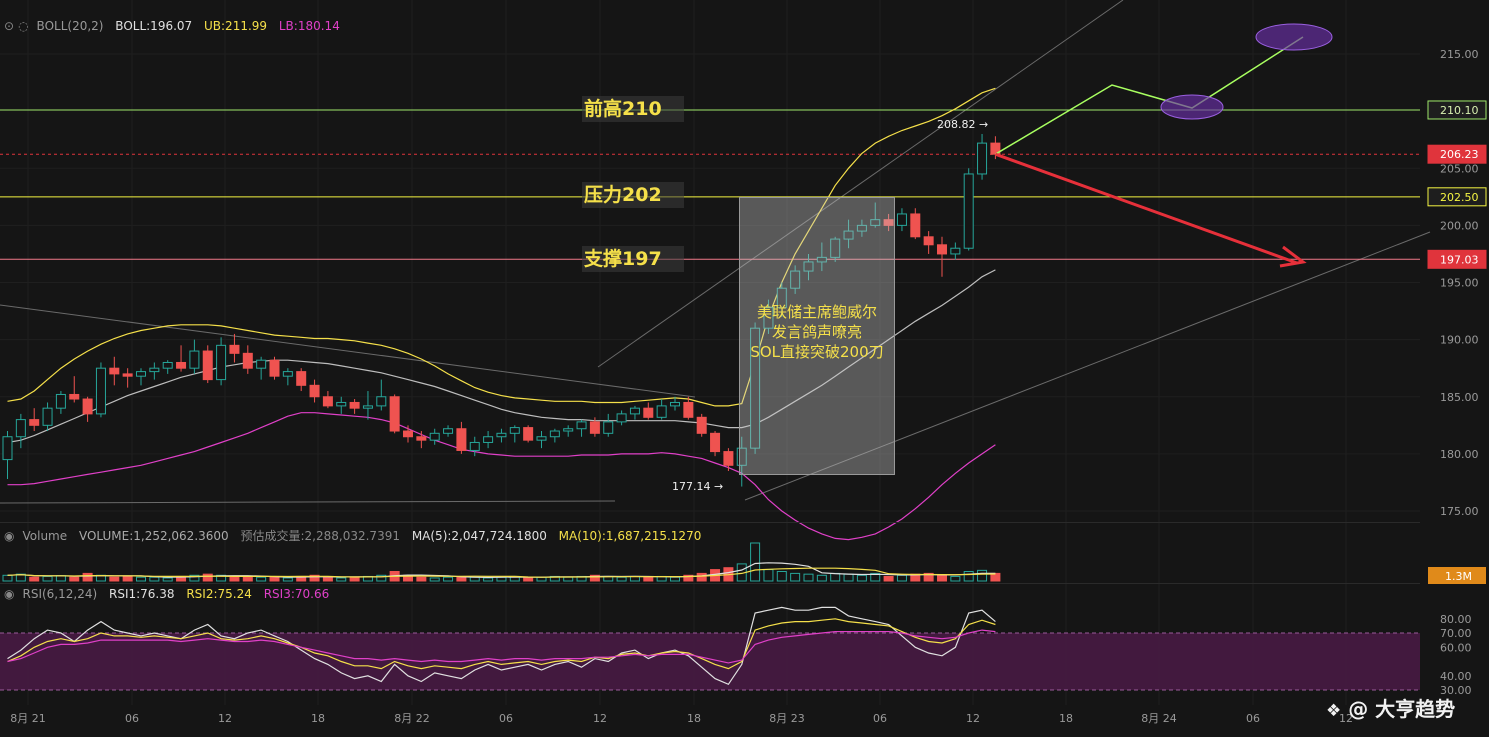 This screenshot has height=737, width=1489. Describe the element at coordinates (479, 536) in the screenshot. I see `volume-ma5: MA(5):2,047,724.1800` at that location.